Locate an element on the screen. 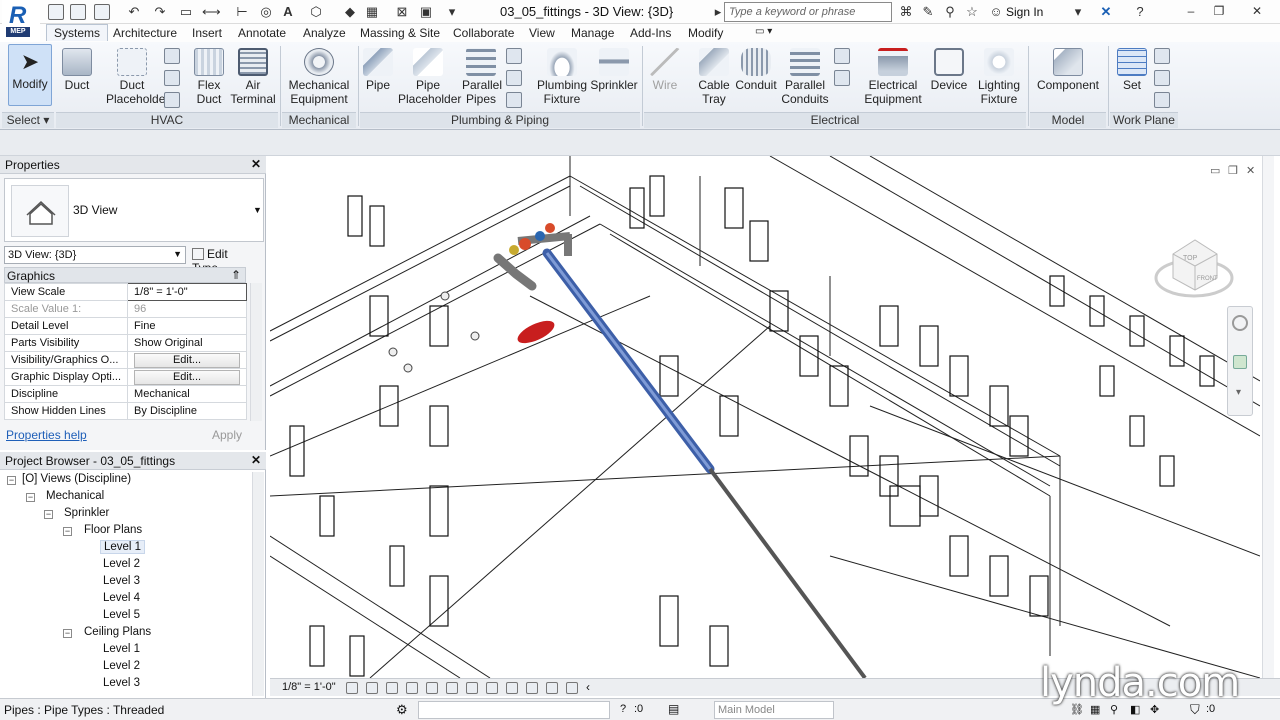 Image resolution: width=1280 pixels, height=720 pixels. measure-icon: ⟷ is located at coordinates (211, 12).